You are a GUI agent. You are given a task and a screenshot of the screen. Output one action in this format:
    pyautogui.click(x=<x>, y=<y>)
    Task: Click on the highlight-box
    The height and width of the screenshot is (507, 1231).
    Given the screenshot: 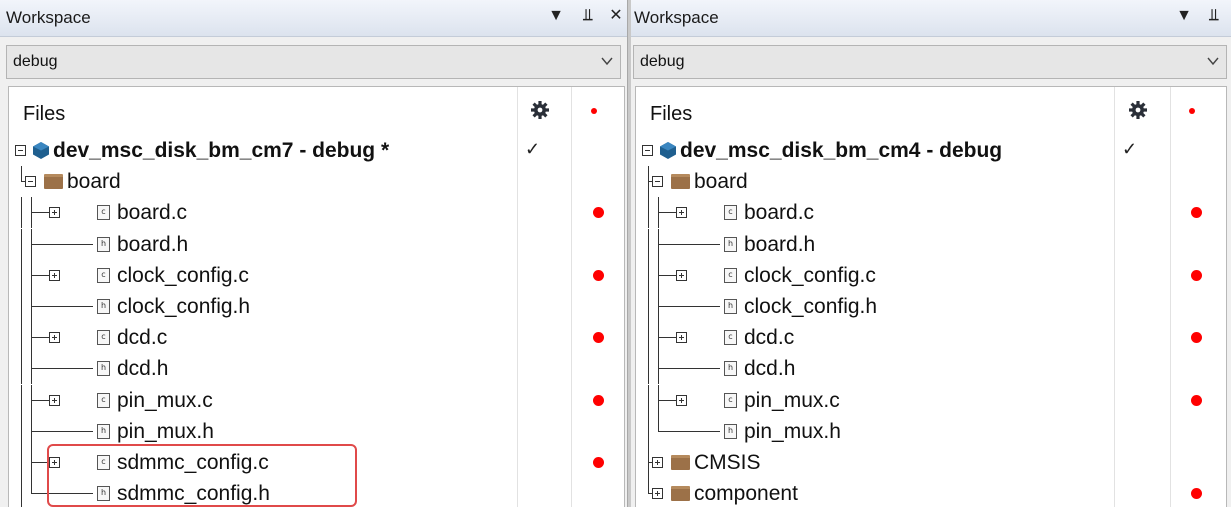 What is the action you would take?
    pyautogui.click(x=202, y=475)
    